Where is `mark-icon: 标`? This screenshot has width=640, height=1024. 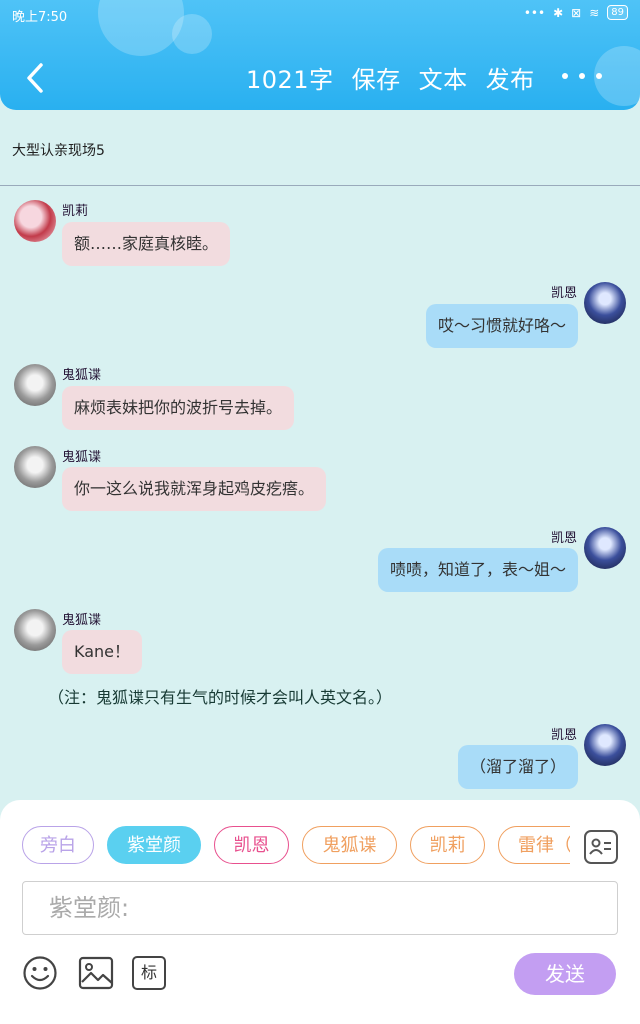
mark-icon: 标 is located at coordinates (148, 972).